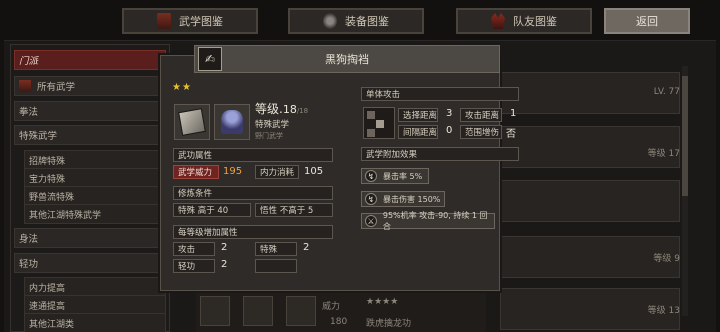 The width and height of the screenshot is (720, 332). What do you see at coordinates (289, 109) in the screenshot?
I see `level-value: 18` at bounding box center [289, 109].